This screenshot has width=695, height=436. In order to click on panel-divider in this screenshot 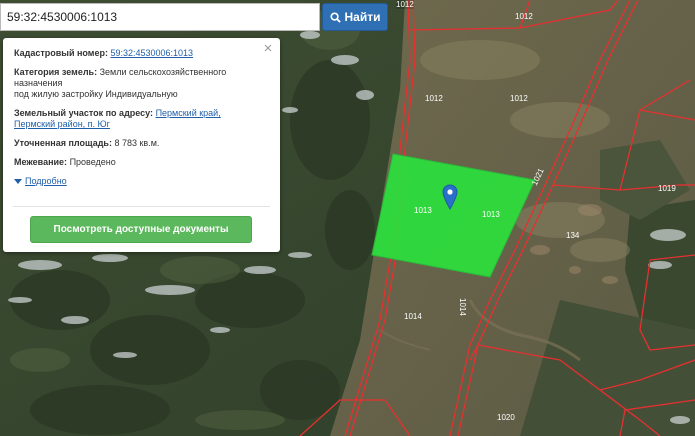, I will do `click(141, 206)`.